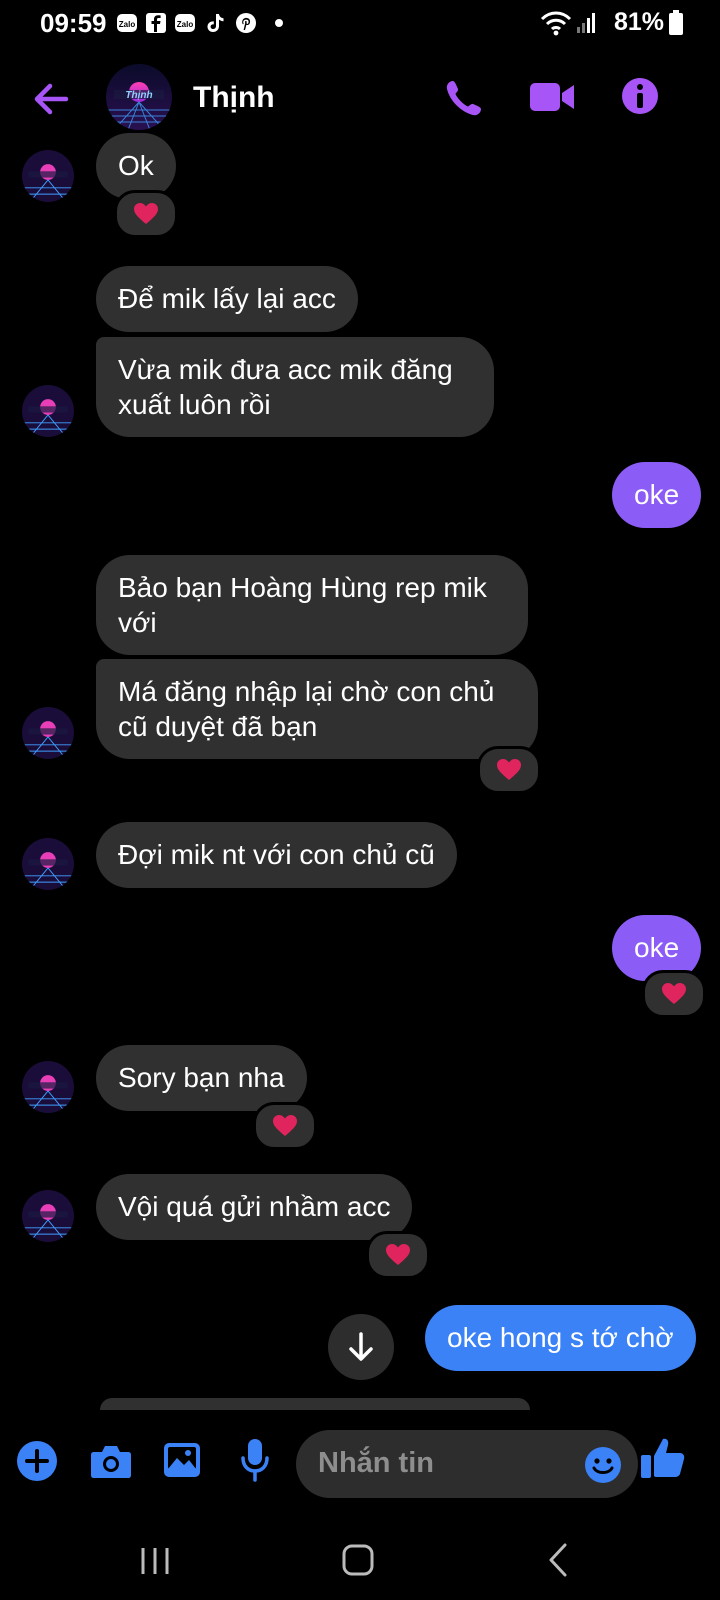 The image size is (720, 1600). I want to click on thumbs-up-icon, so click(663, 1458).